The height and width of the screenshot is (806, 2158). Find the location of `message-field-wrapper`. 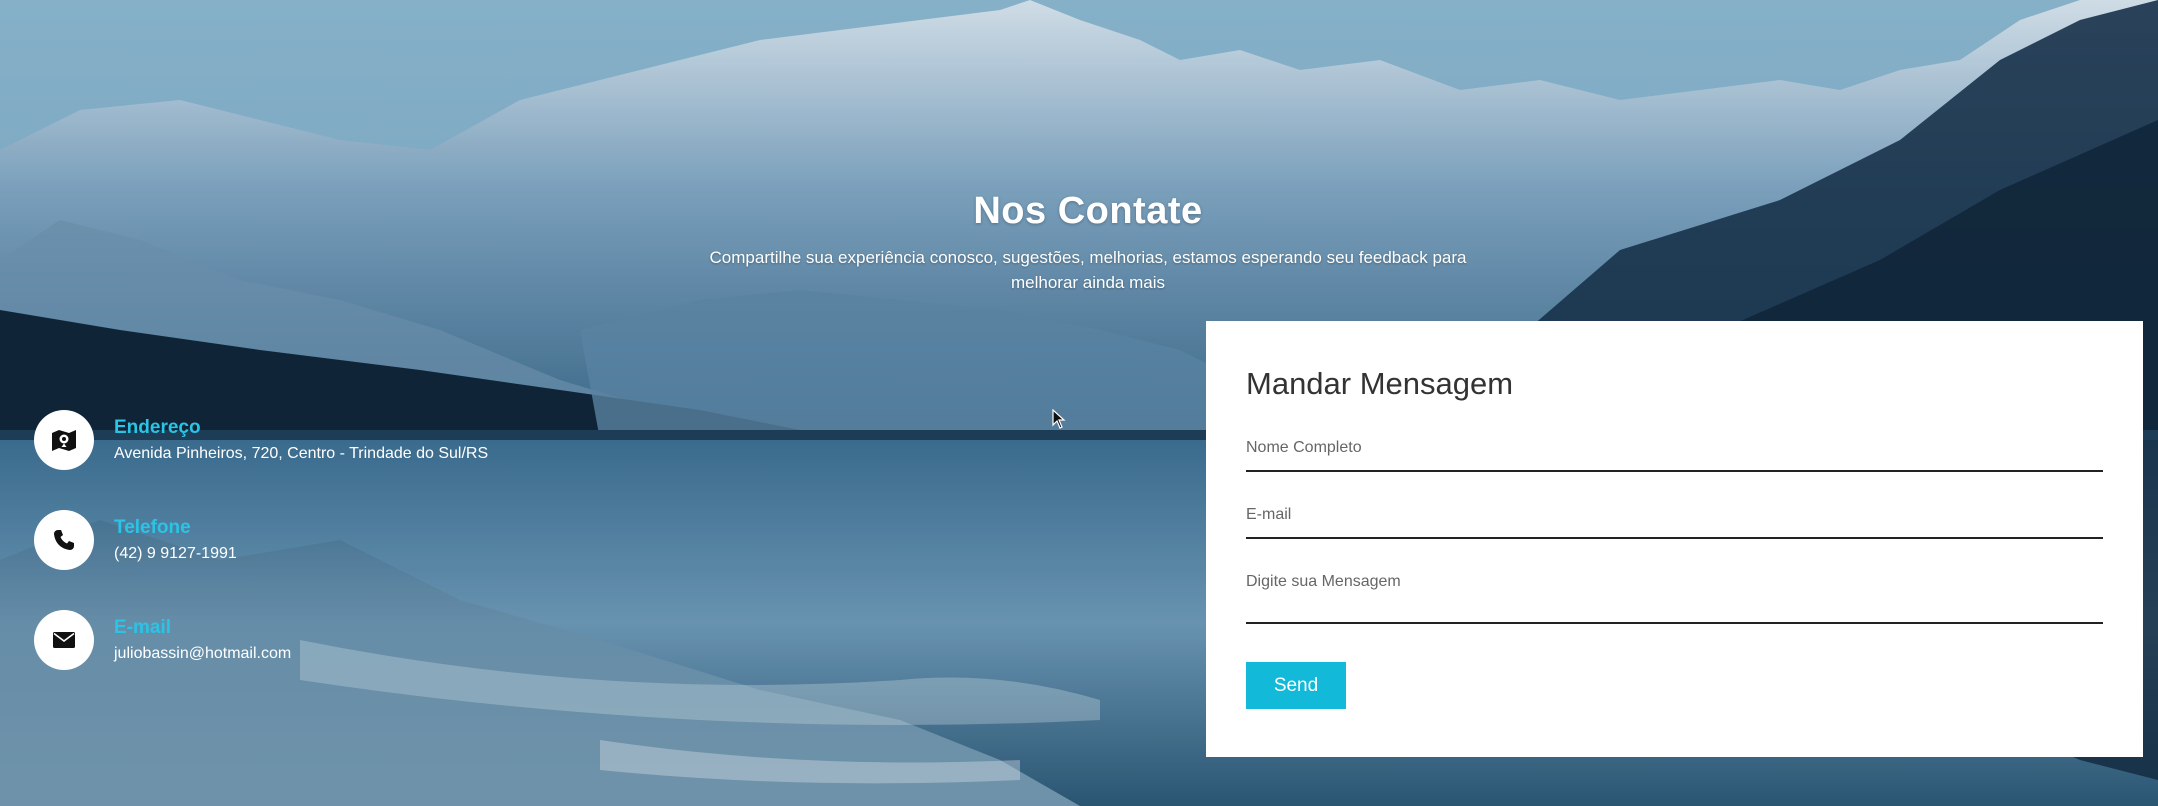

message-field-wrapper is located at coordinates (1674, 591).